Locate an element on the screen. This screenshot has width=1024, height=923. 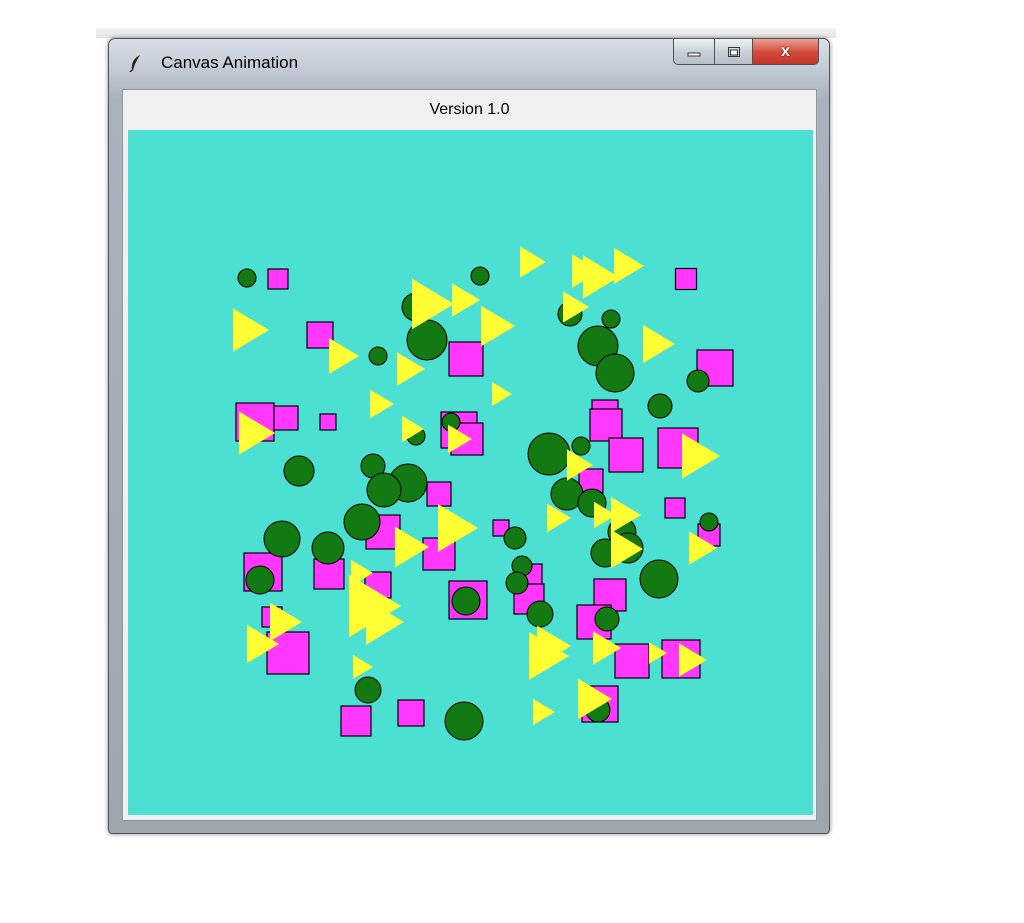
window-controls: x is located at coordinates (746, 52).